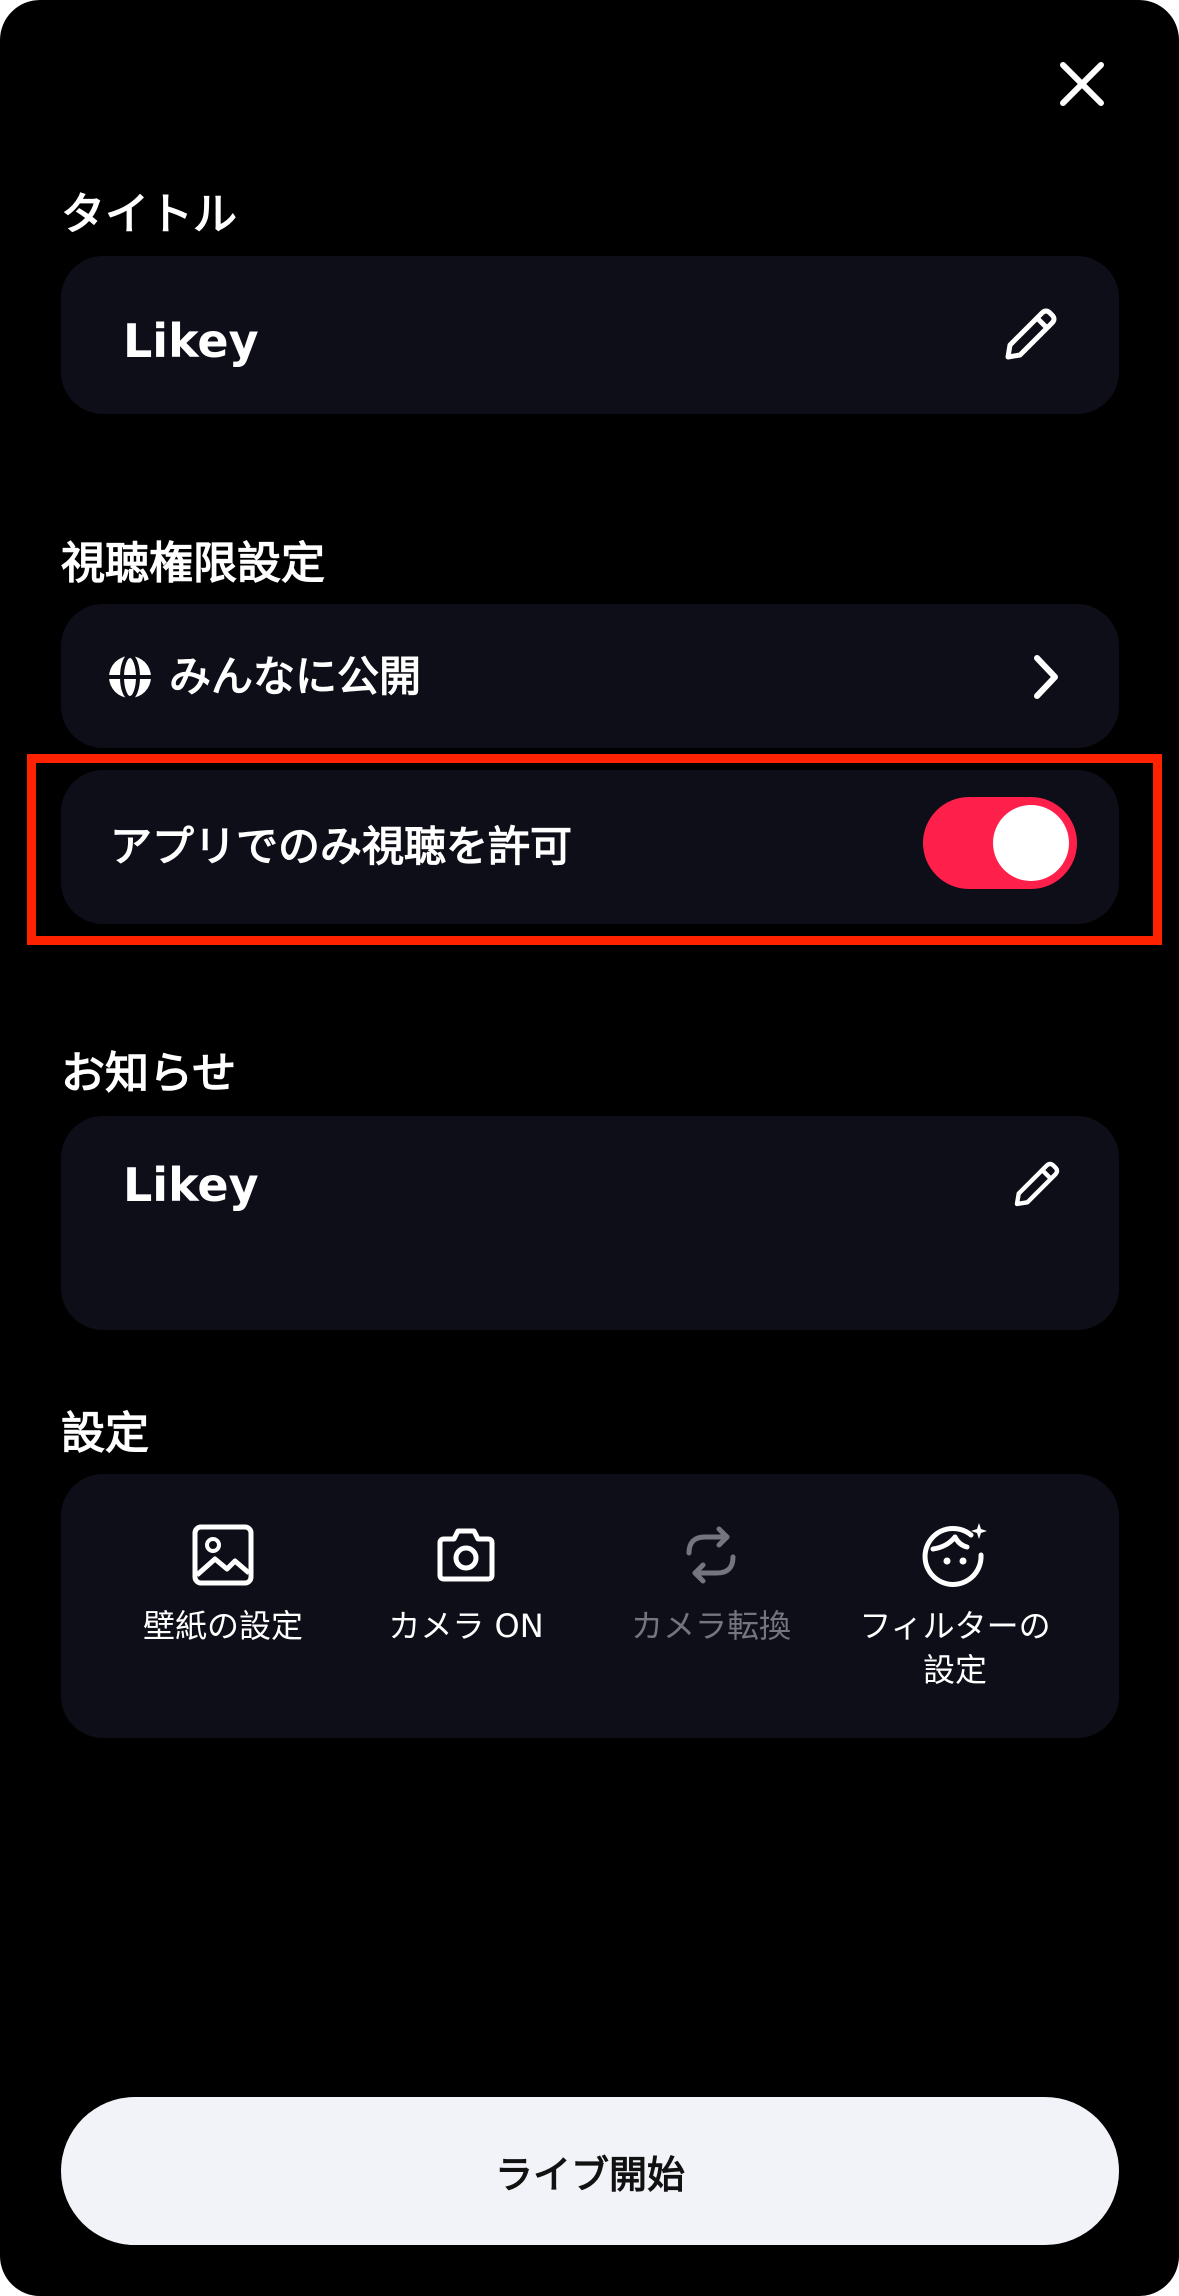  What do you see at coordinates (105, 1433) in the screenshot?
I see `settings-section-label: 設定` at bounding box center [105, 1433].